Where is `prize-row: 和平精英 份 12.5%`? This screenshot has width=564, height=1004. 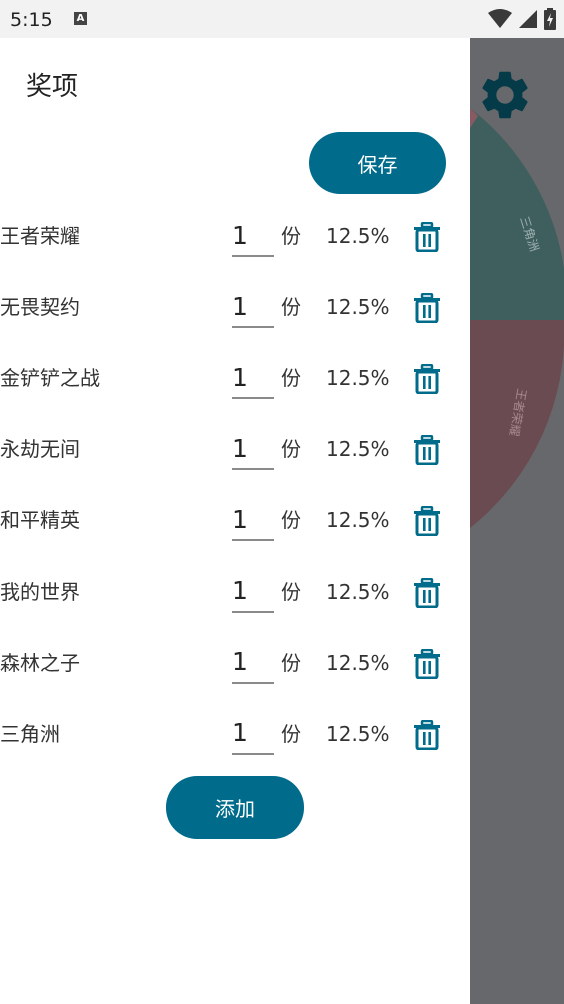 prize-row: 和平精英 份 12.5% is located at coordinates (235, 520).